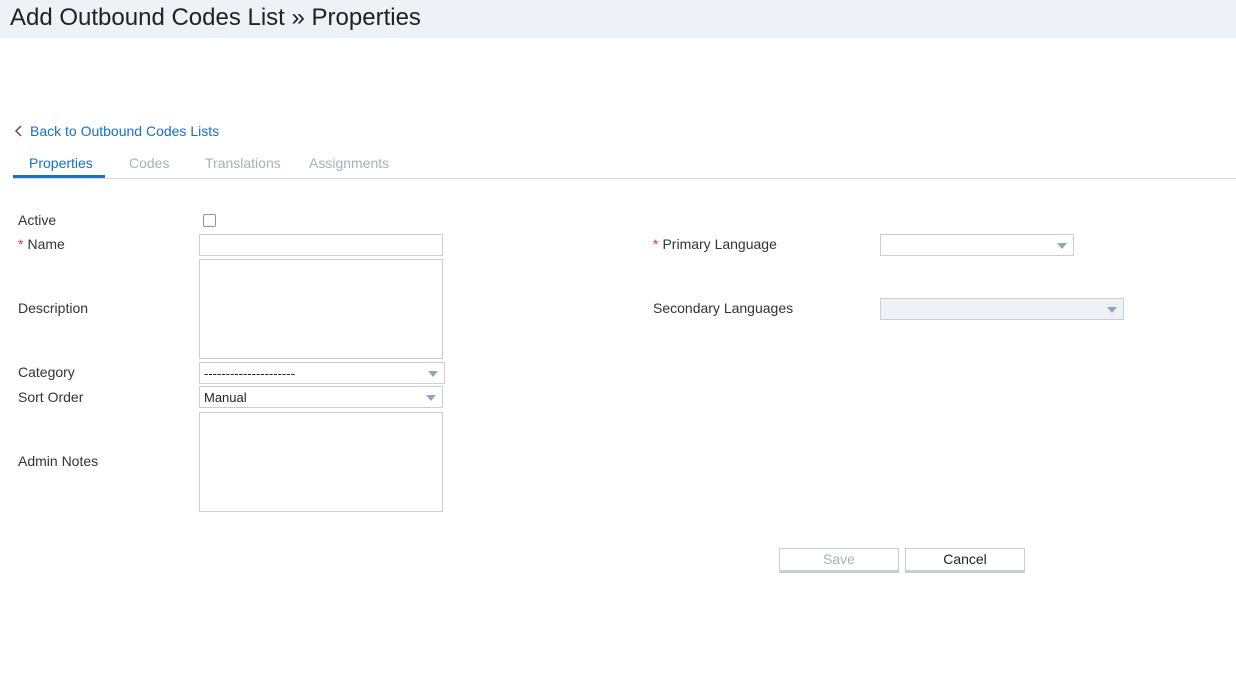  I want to click on primary-language-select, so click(977, 245).